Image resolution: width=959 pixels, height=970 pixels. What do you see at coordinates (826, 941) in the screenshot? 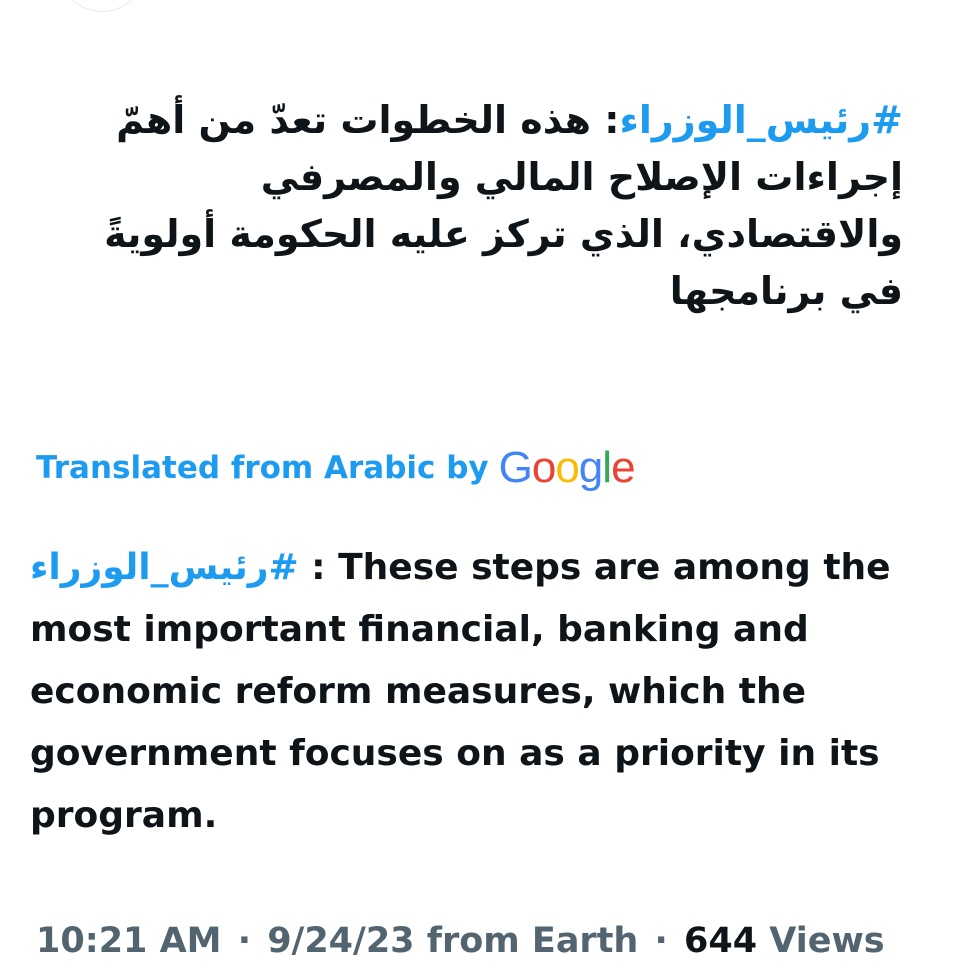
I see `views-label: Views` at bounding box center [826, 941].